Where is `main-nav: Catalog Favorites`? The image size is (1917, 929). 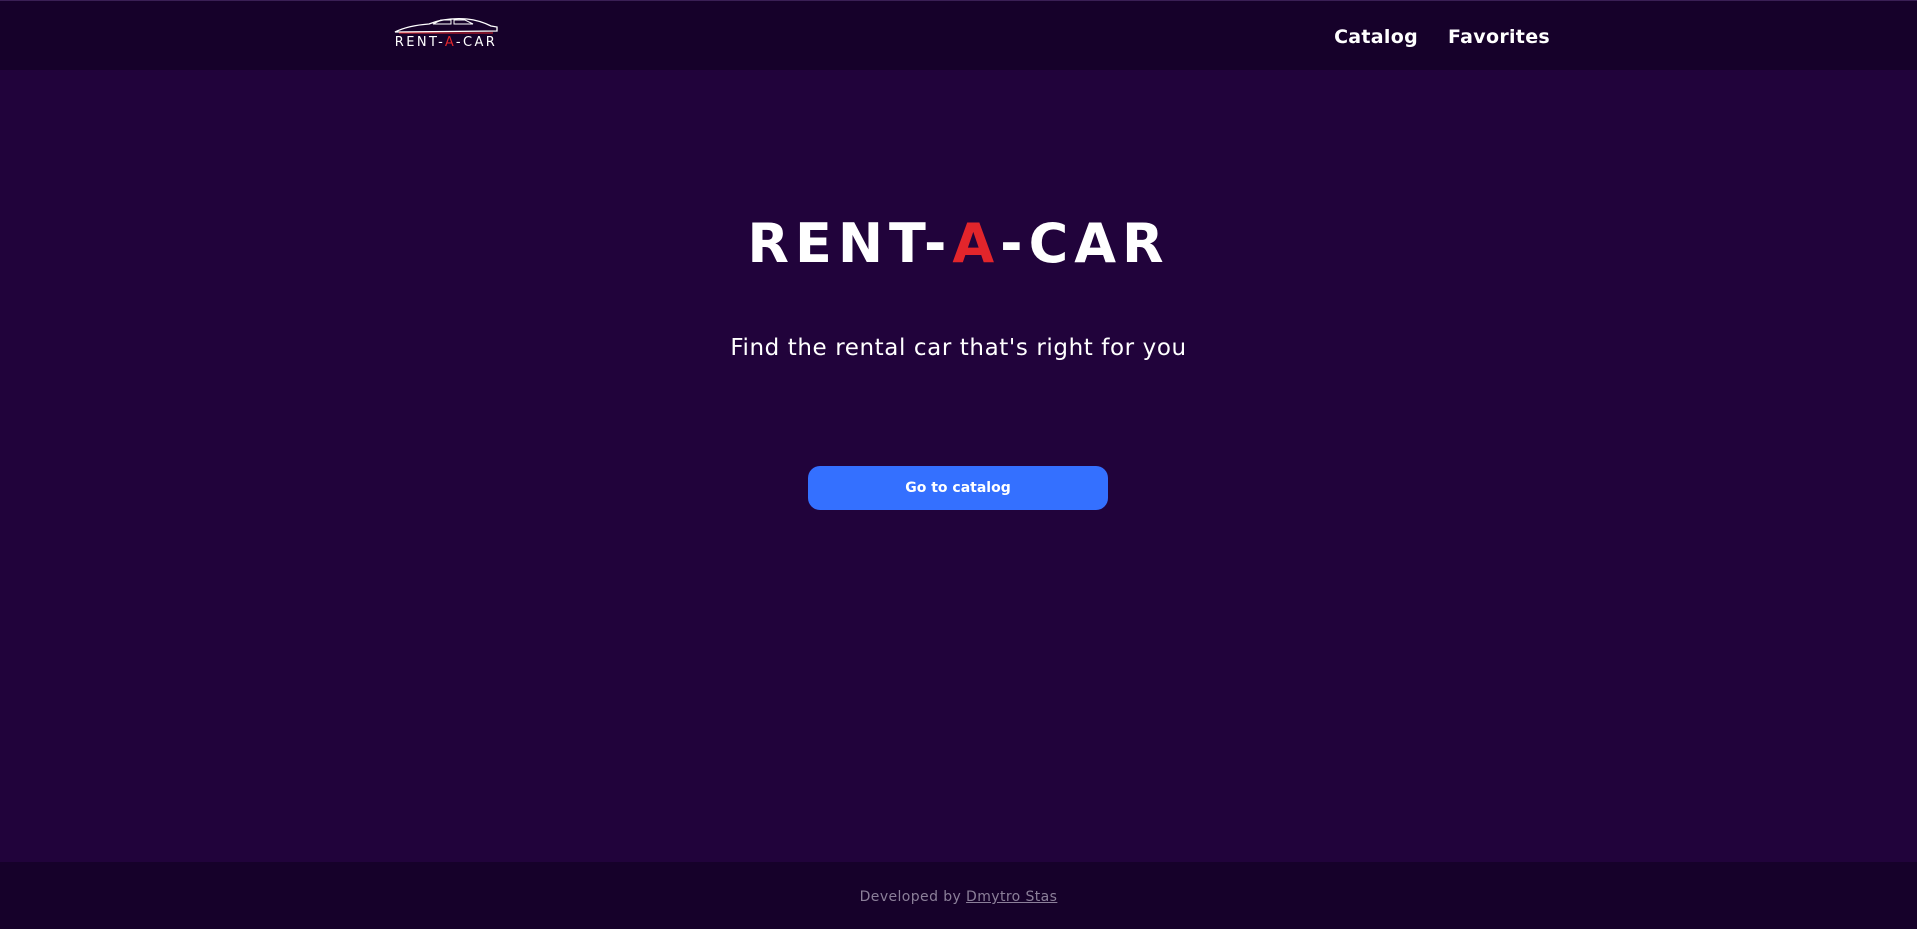
main-nav: Catalog Favorites is located at coordinates (1442, 37).